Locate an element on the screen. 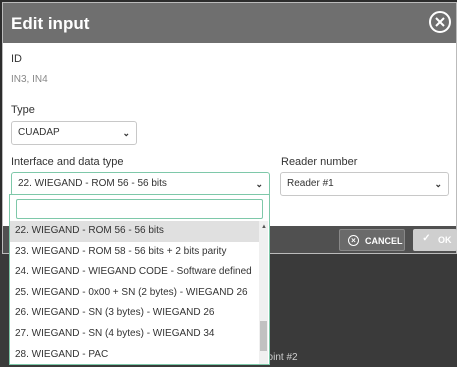 The width and height of the screenshot is (457, 367). dialog-header: Edit input is located at coordinates (229, 23).